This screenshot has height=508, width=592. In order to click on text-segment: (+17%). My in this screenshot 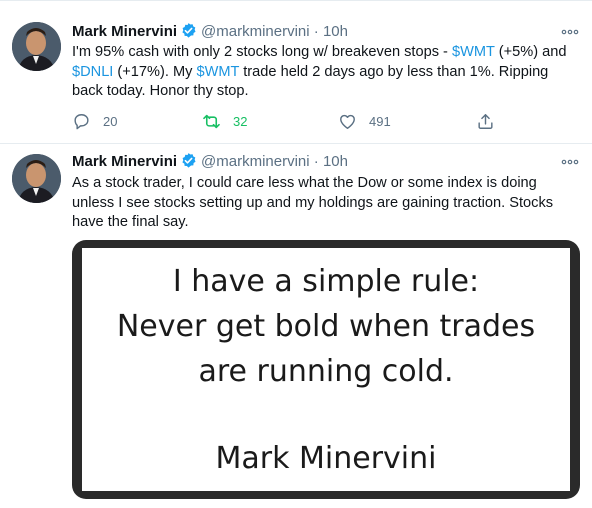, I will do `click(155, 71)`.